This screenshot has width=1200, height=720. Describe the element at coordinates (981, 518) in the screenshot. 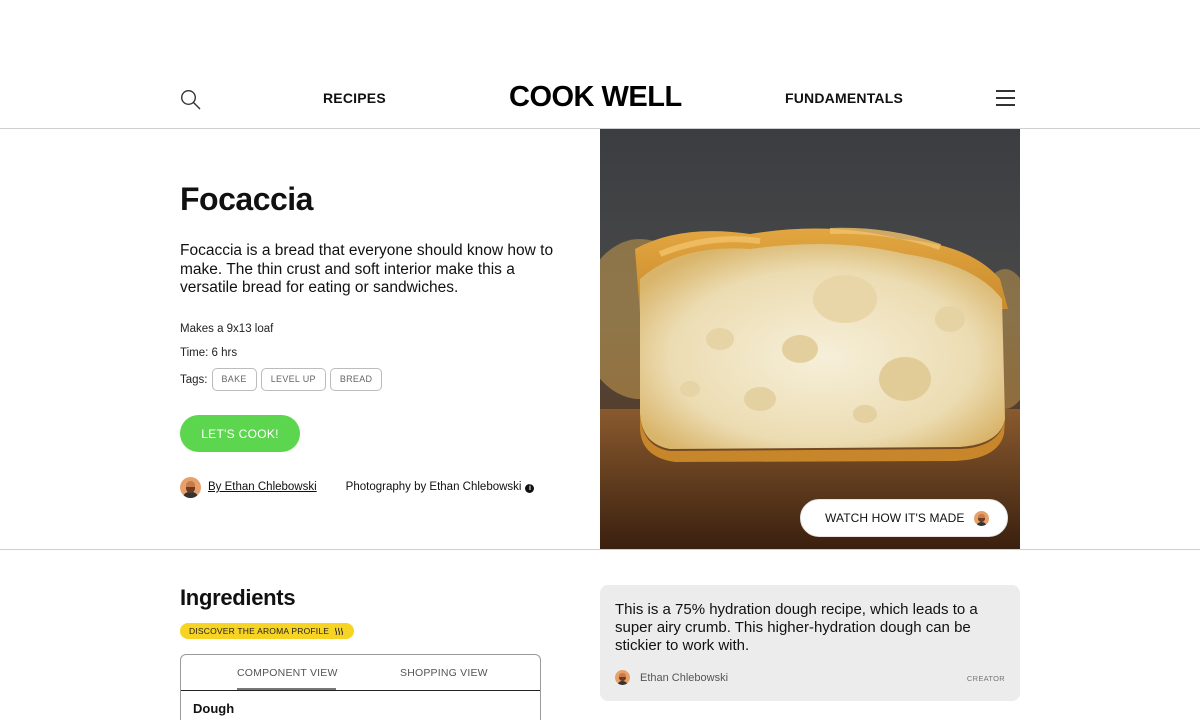

I see `creator-avatar-icon` at that location.